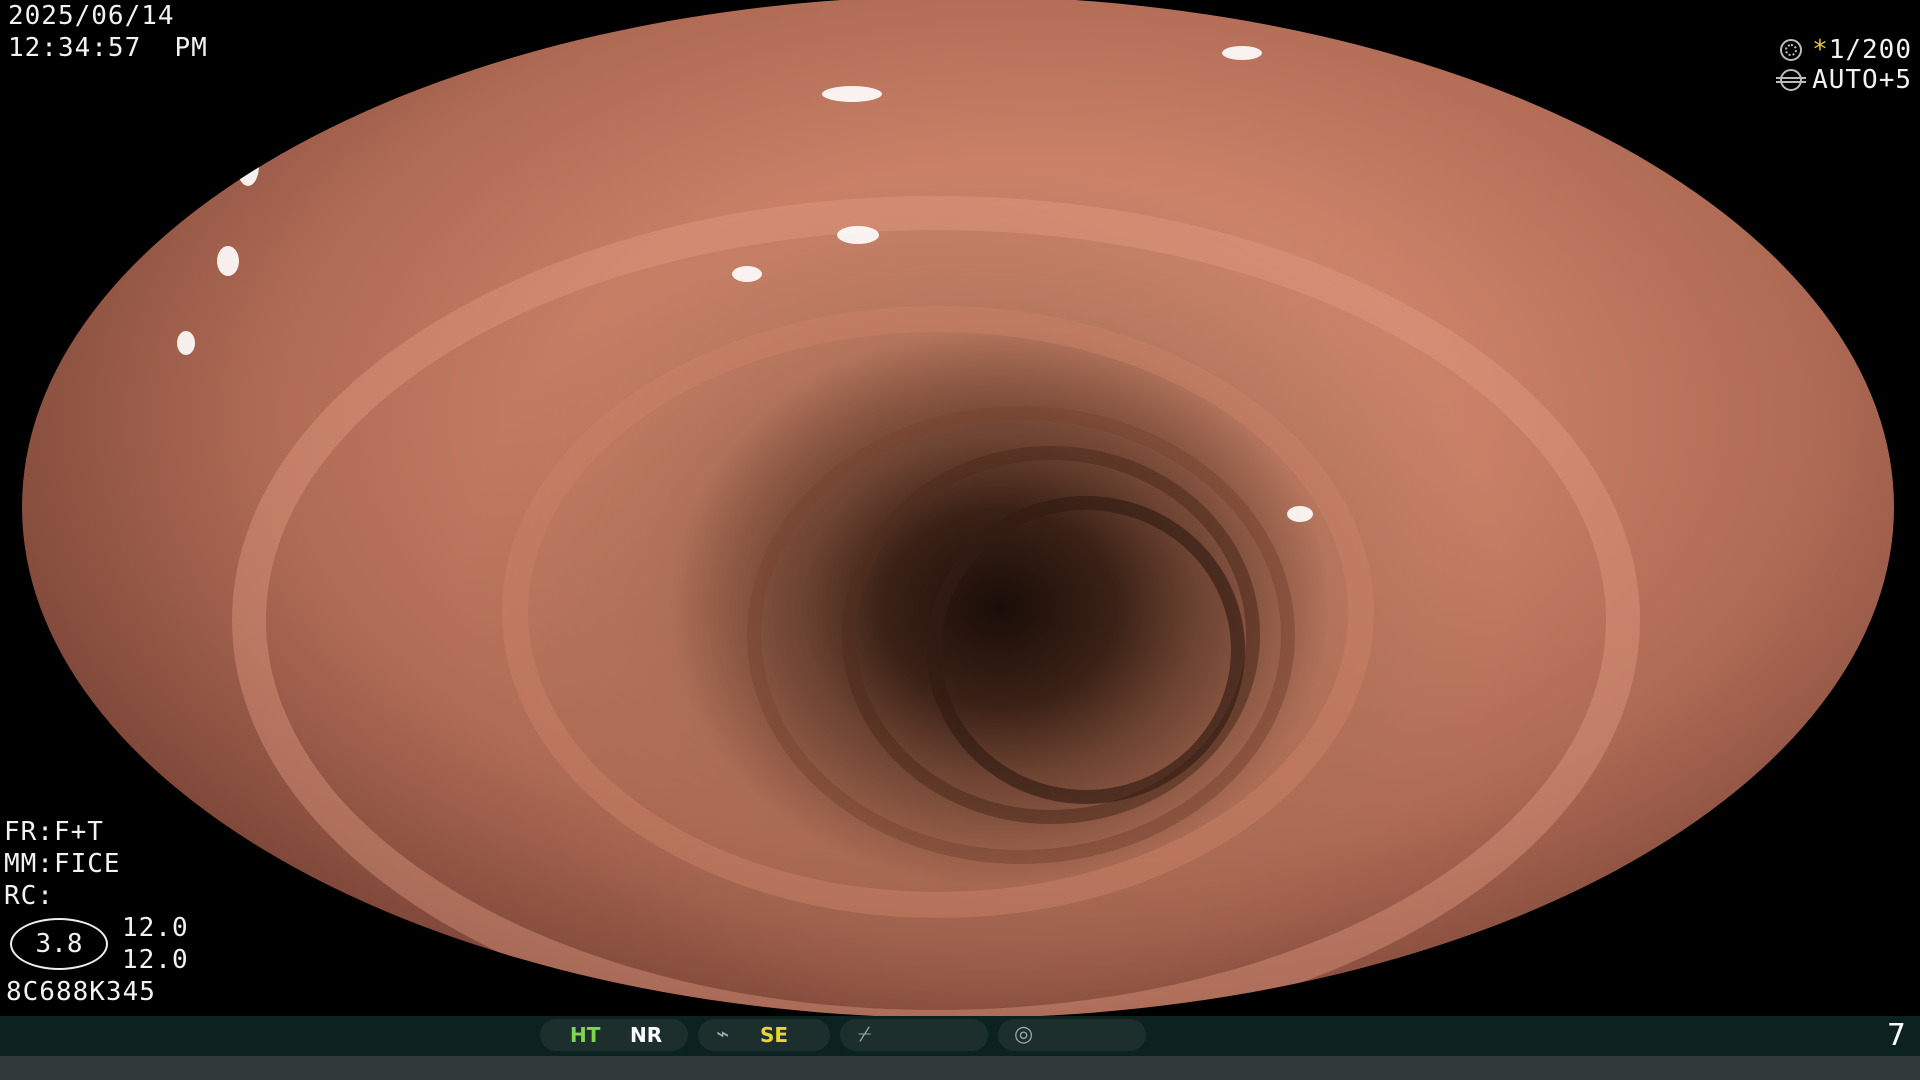 The width and height of the screenshot is (1920, 1080). I want to click on scope-serial: 8C688K345, so click(81, 992).